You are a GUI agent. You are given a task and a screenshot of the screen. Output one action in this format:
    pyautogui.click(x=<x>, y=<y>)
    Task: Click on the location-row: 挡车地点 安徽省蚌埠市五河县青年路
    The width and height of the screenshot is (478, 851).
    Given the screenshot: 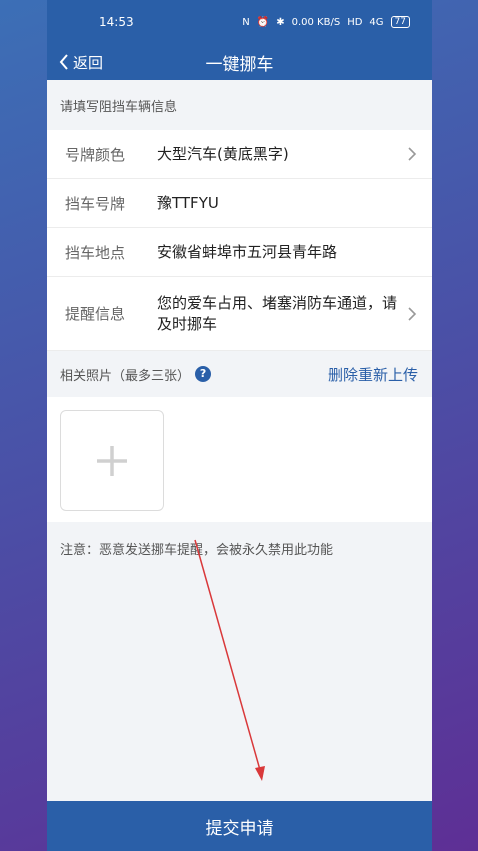 What is the action you would take?
    pyautogui.click(x=239, y=252)
    